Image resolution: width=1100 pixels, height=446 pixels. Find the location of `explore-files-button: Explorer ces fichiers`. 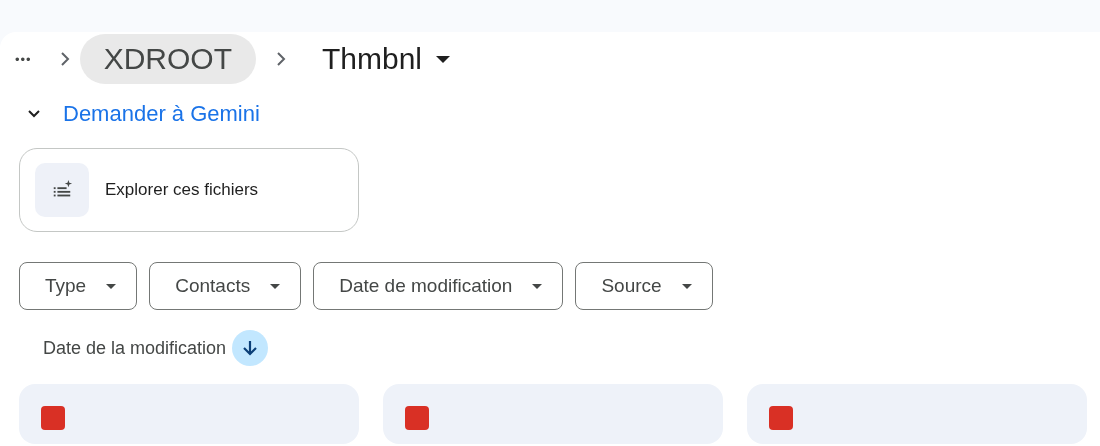

explore-files-button: Explorer ces fichiers is located at coordinates (189, 190).